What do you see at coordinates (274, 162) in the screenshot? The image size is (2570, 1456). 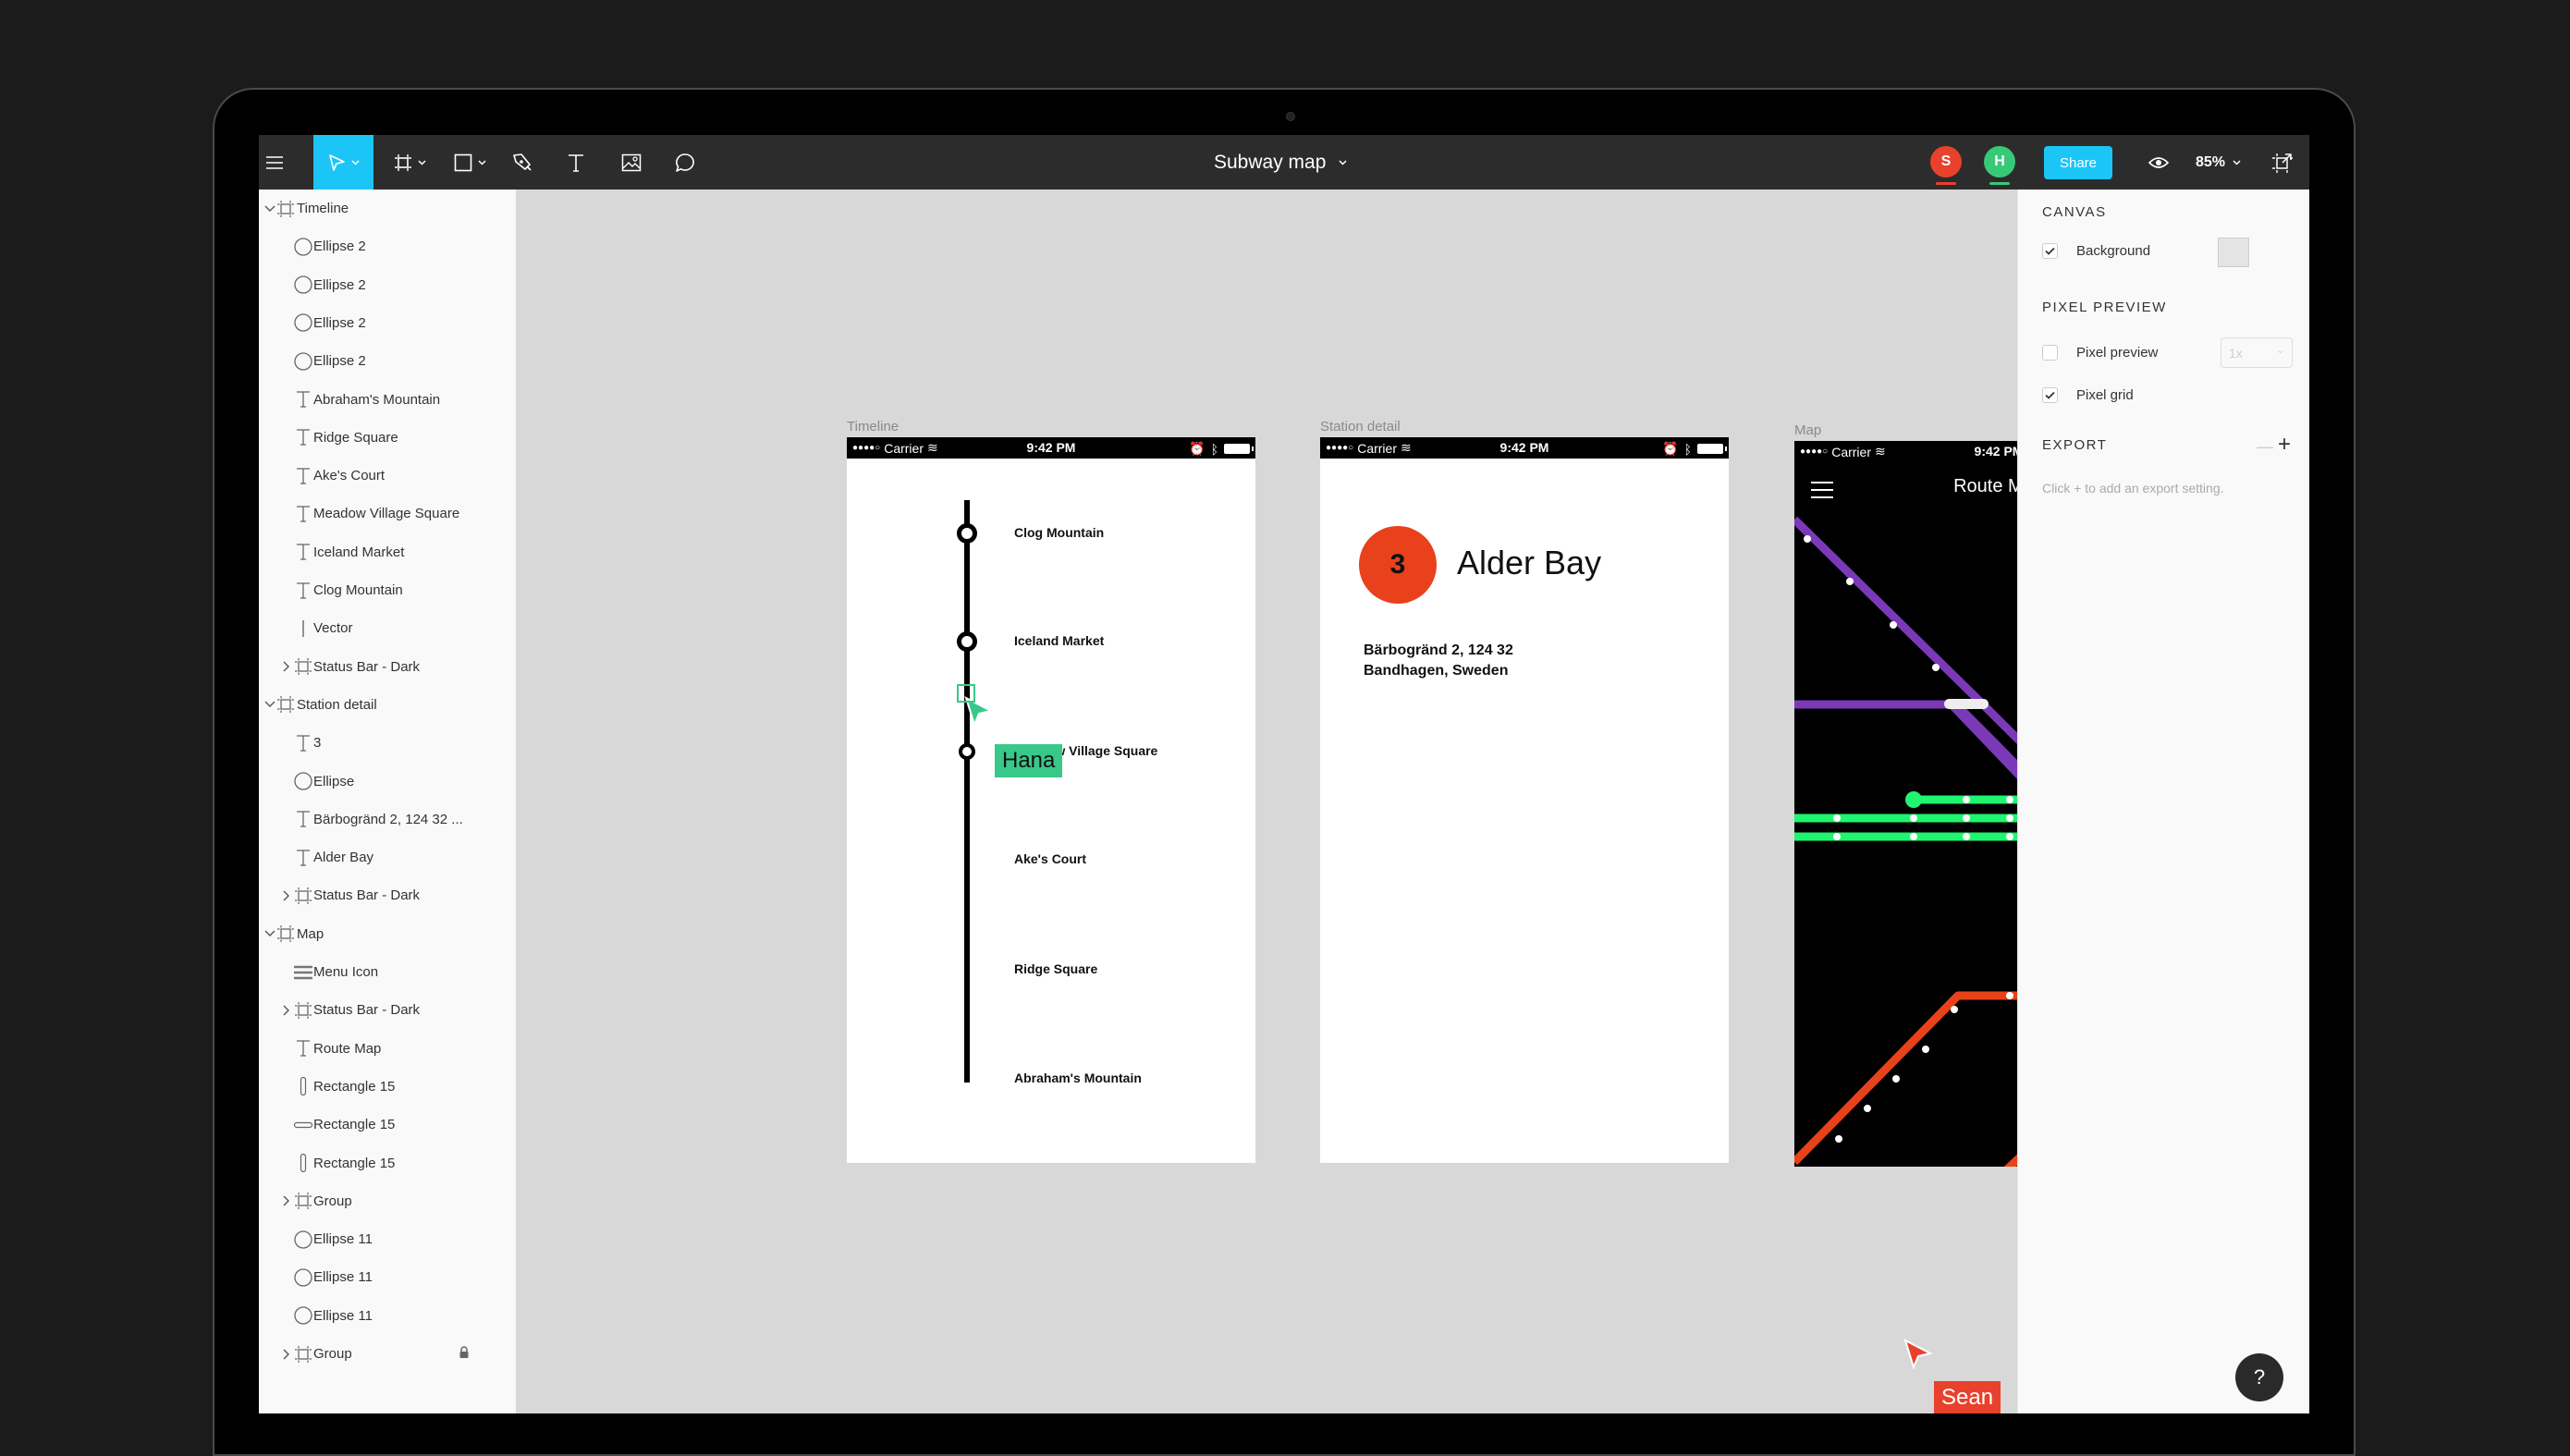 I see `main-menu-button` at bounding box center [274, 162].